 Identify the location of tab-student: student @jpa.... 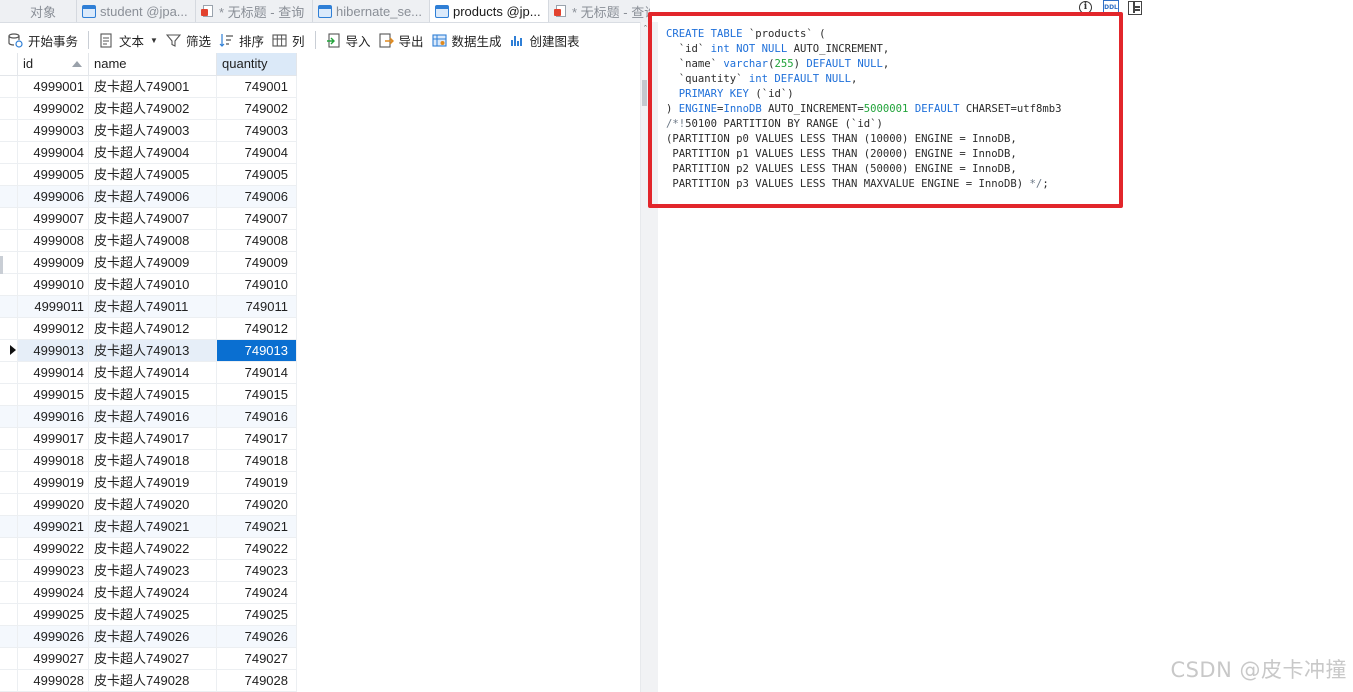
(136, 11).